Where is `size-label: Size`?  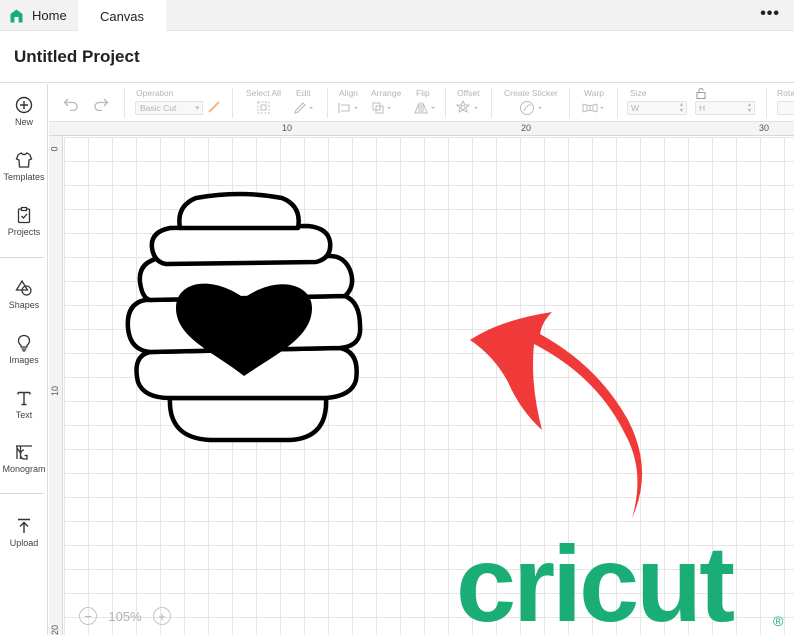 size-label: Size is located at coordinates (638, 93).